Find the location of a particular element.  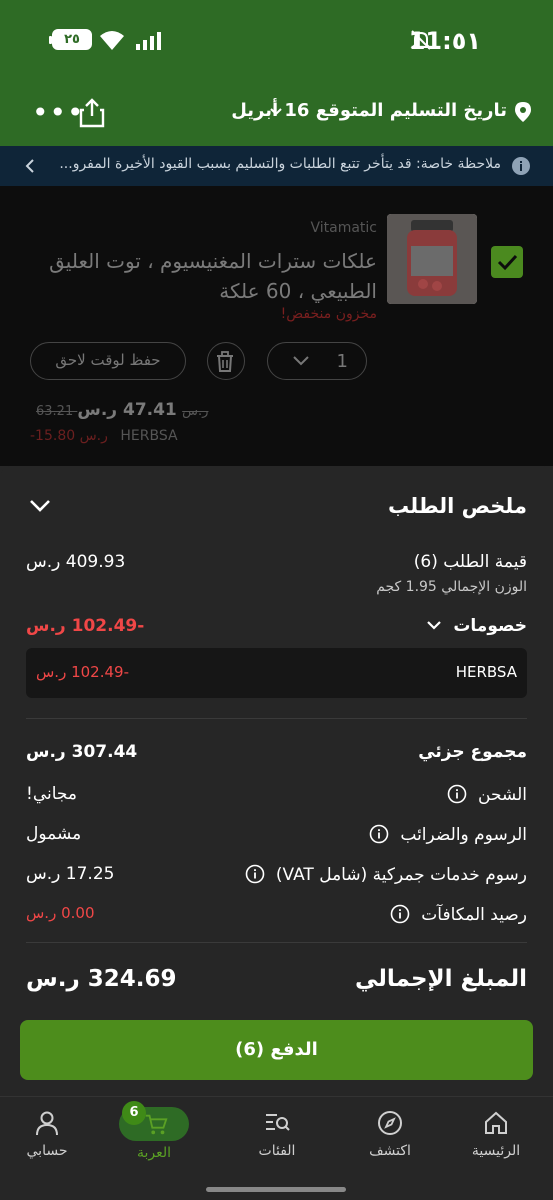

shipping-row: الشحن مجاني! is located at coordinates (276, 799).